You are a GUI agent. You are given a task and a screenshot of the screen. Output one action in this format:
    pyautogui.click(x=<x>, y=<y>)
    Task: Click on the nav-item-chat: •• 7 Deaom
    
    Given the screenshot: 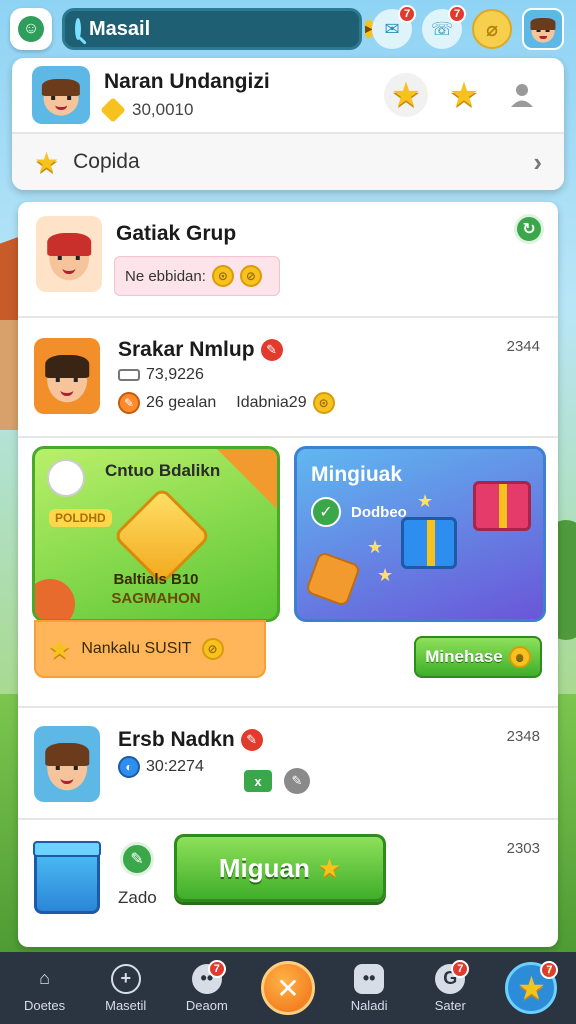 What is the action you would take?
    pyautogui.click(x=207, y=988)
    